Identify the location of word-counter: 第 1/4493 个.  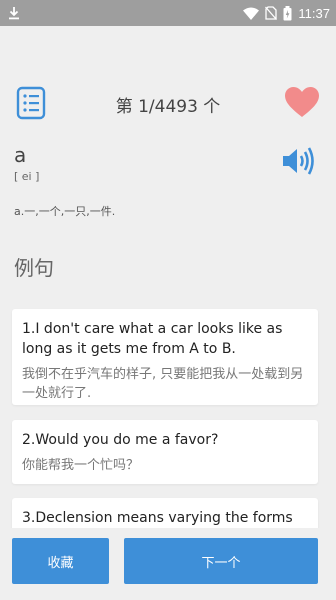
(168, 107).